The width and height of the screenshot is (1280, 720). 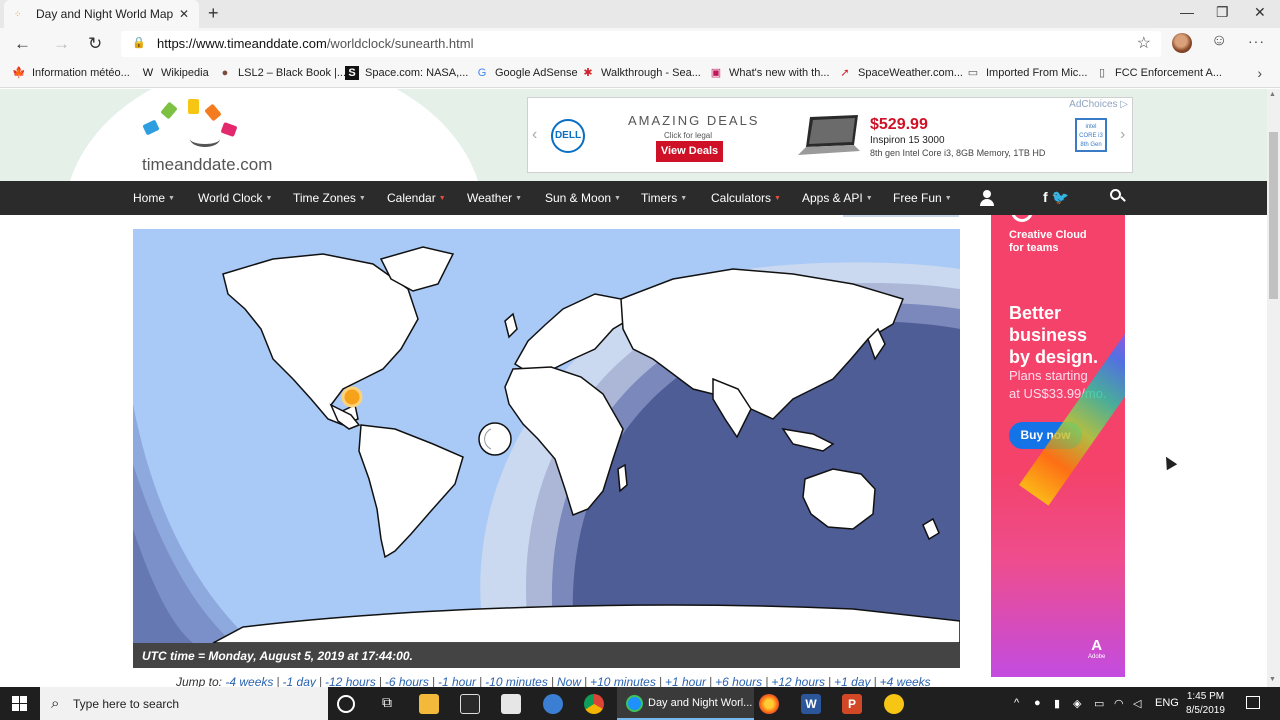 What do you see at coordinates (61, 44) in the screenshot?
I see `forward-arrow-icon: →` at bounding box center [61, 44].